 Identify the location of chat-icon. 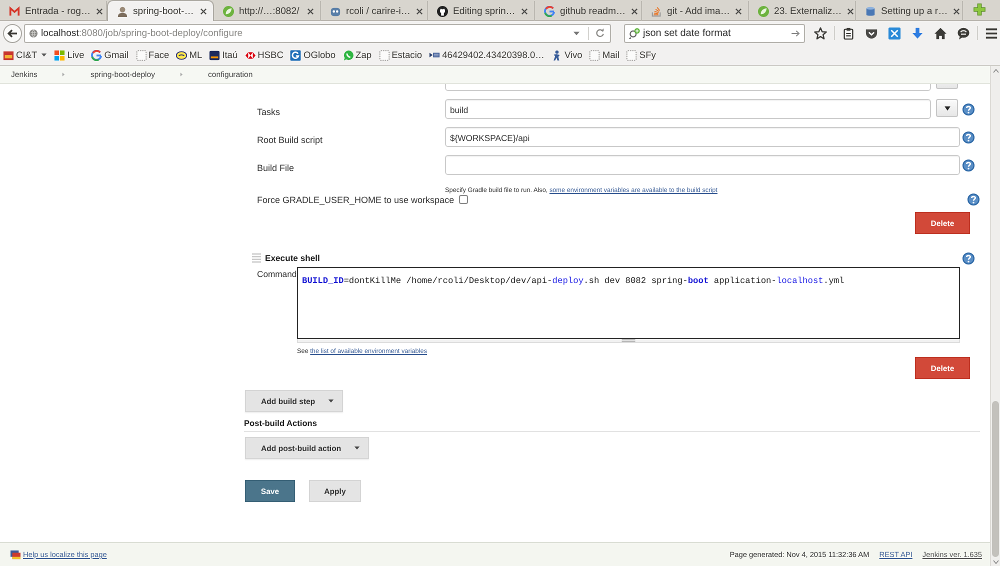
(963, 33).